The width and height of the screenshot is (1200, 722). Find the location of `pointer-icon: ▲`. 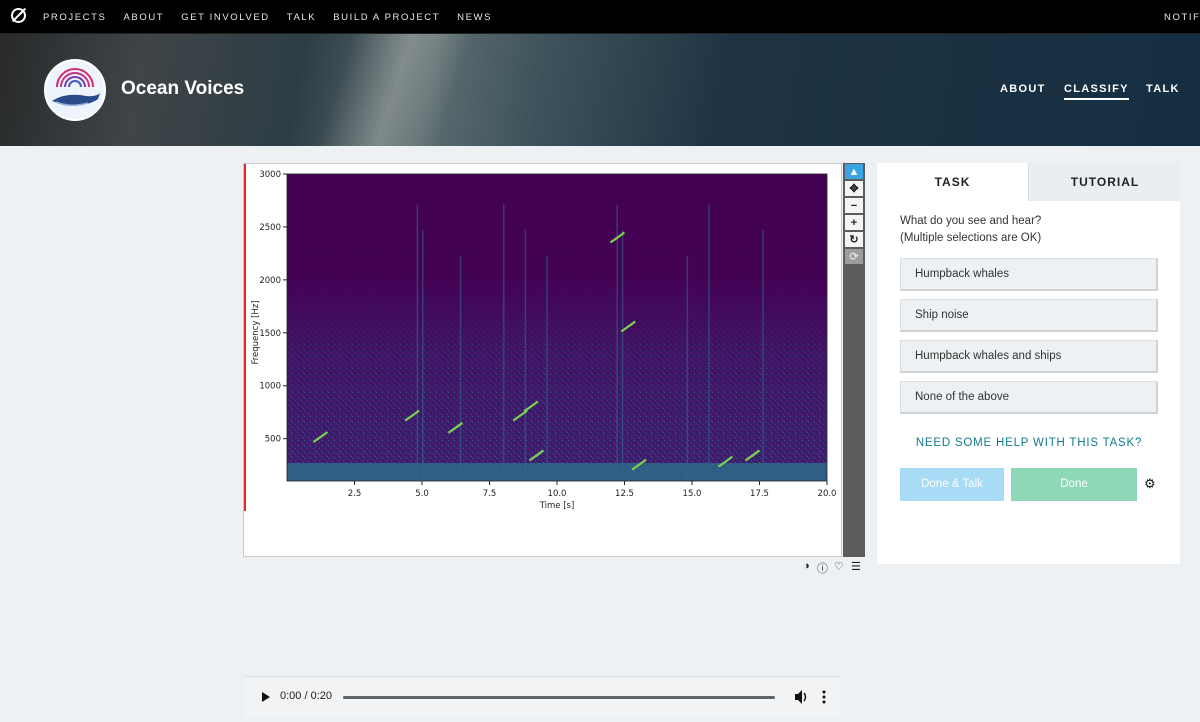

pointer-icon: ▲ is located at coordinates (854, 171).